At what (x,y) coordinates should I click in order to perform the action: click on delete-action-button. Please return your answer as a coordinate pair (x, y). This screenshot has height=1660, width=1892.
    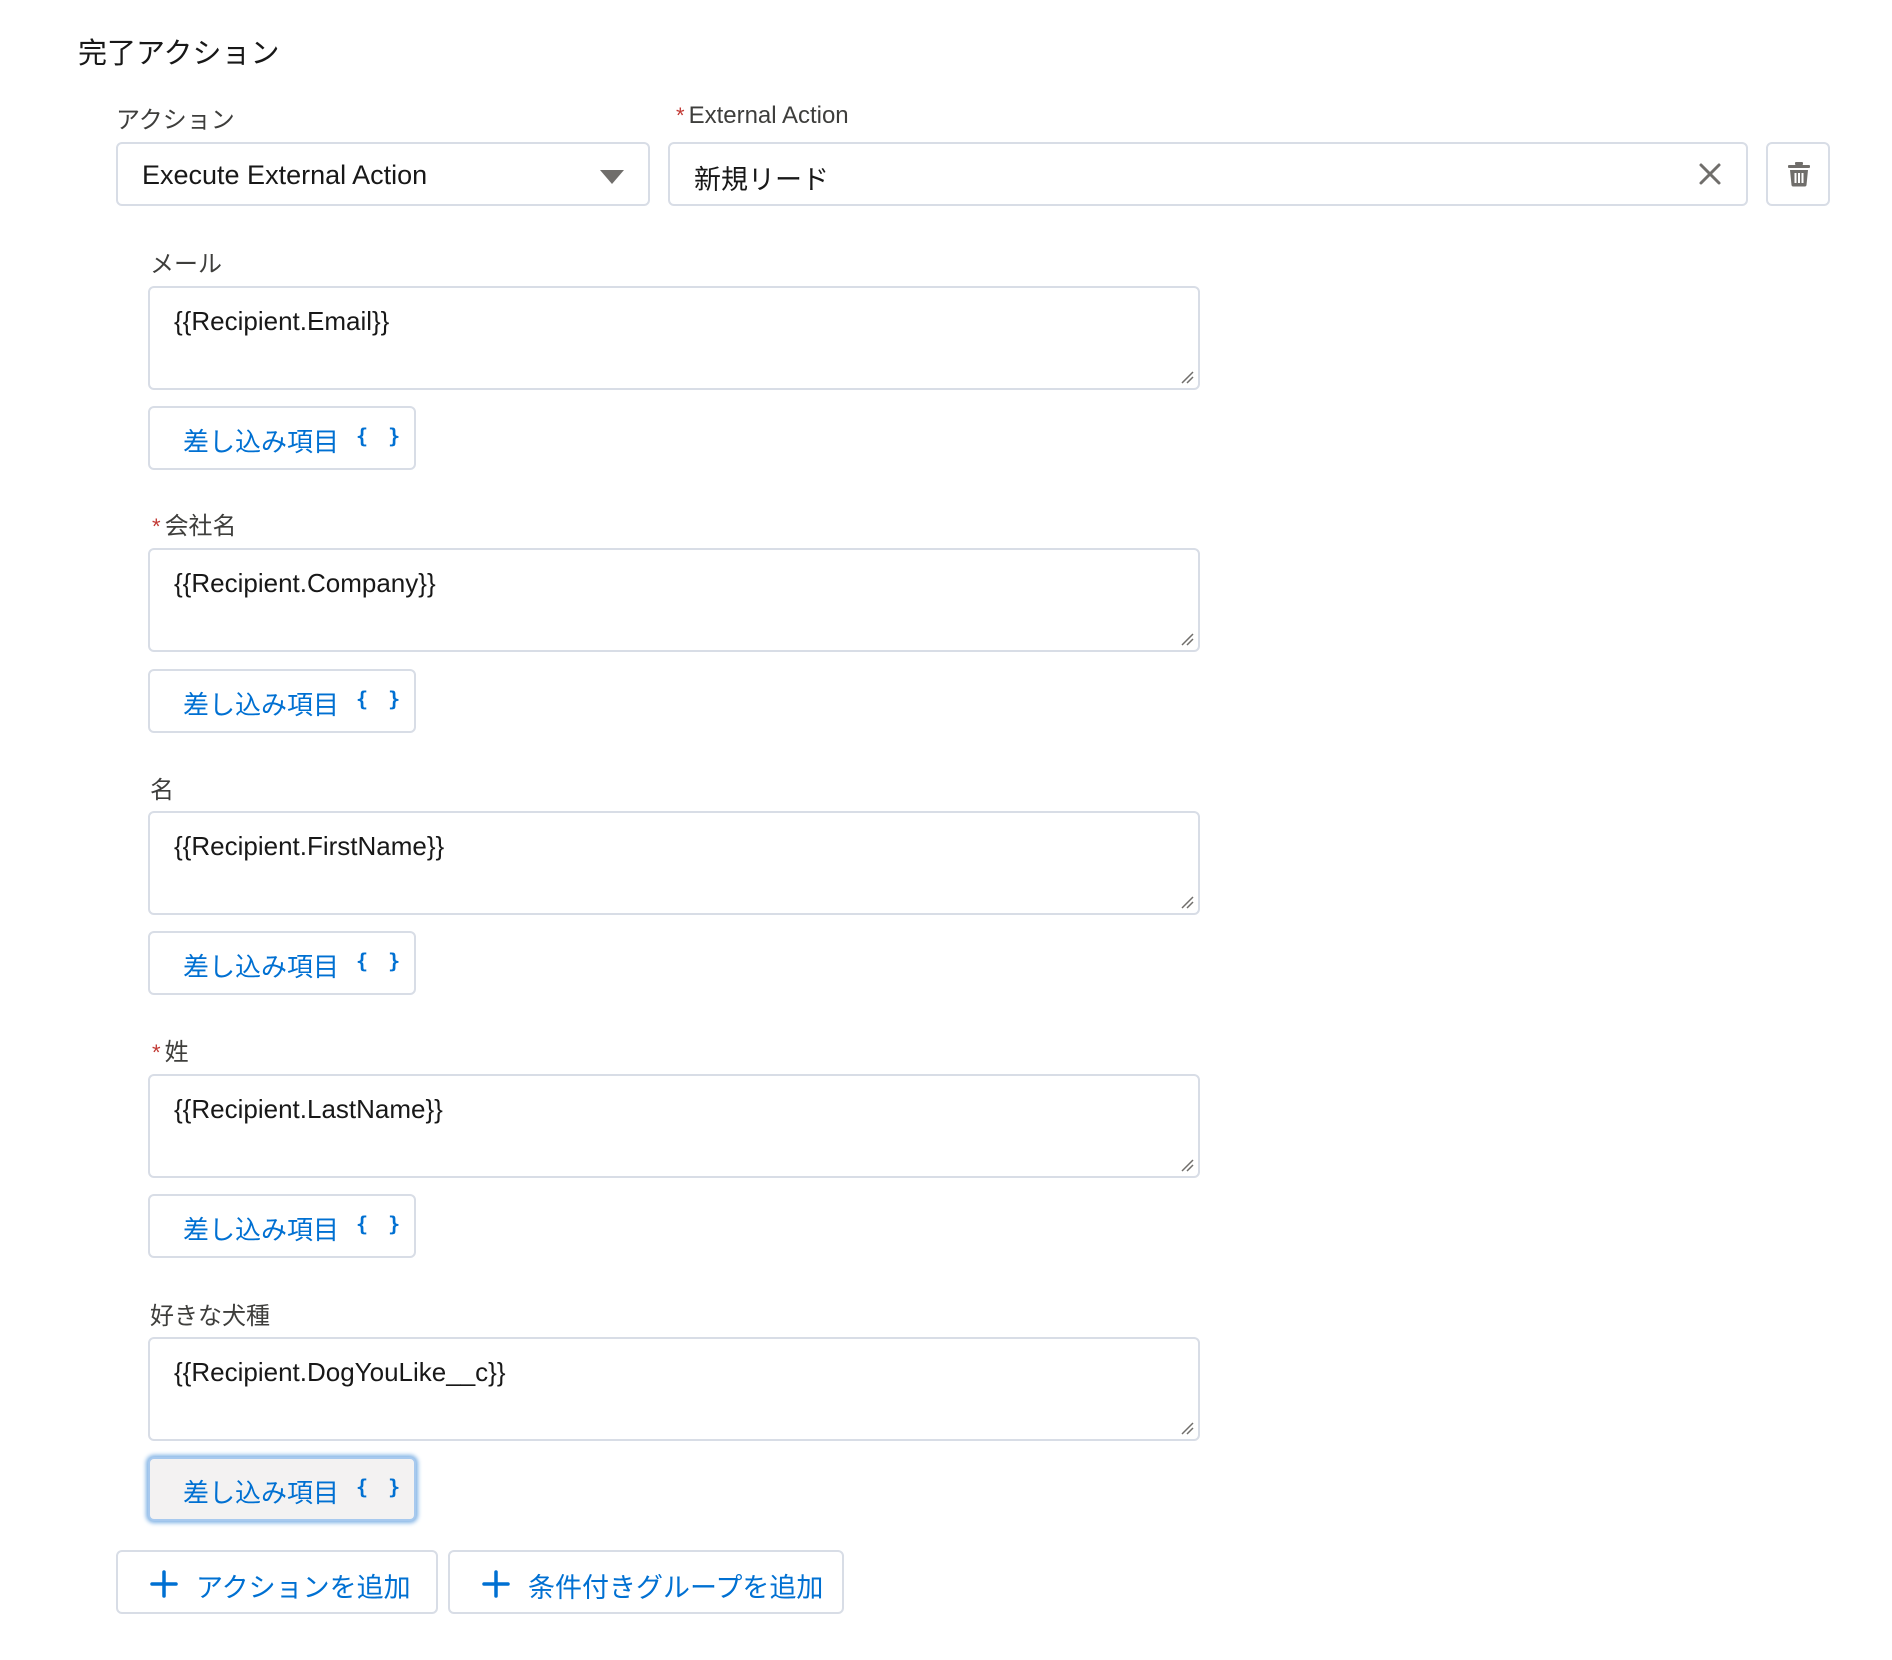
    Looking at the image, I should click on (1798, 174).